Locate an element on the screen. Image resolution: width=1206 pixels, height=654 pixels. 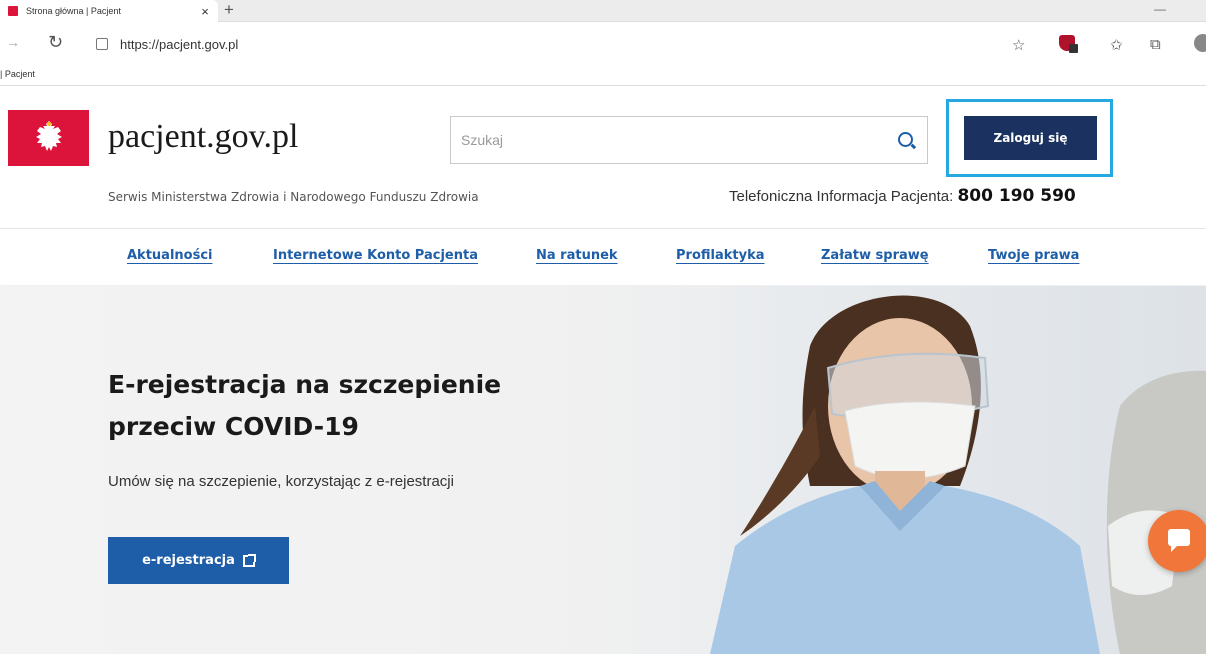
extension-shield-icon is located at coordinates (1068, 44).